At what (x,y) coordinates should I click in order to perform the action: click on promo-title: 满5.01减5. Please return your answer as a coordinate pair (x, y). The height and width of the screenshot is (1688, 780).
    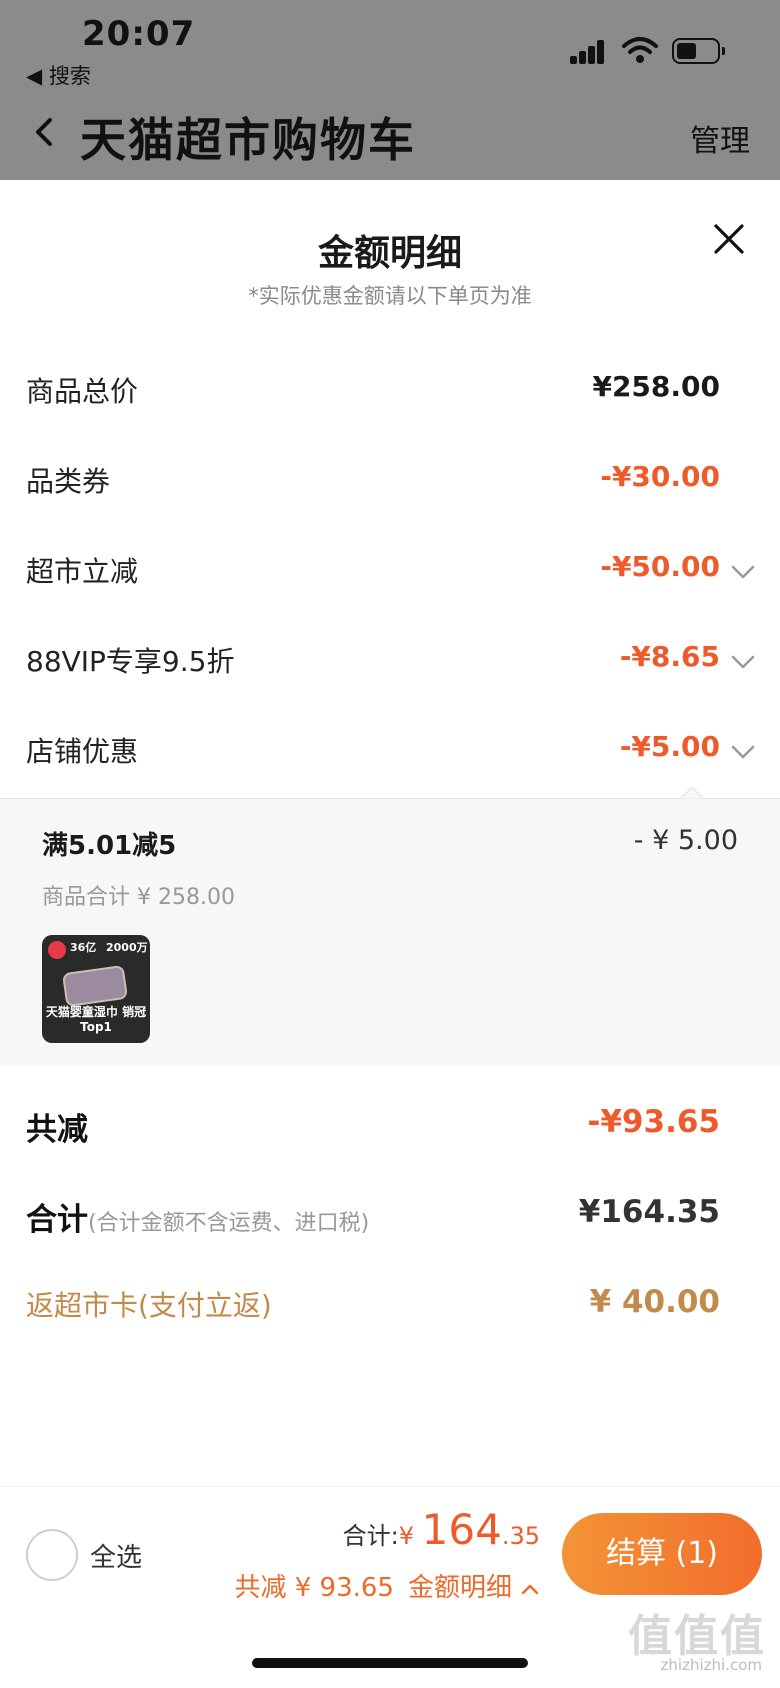
    Looking at the image, I should click on (109, 846).